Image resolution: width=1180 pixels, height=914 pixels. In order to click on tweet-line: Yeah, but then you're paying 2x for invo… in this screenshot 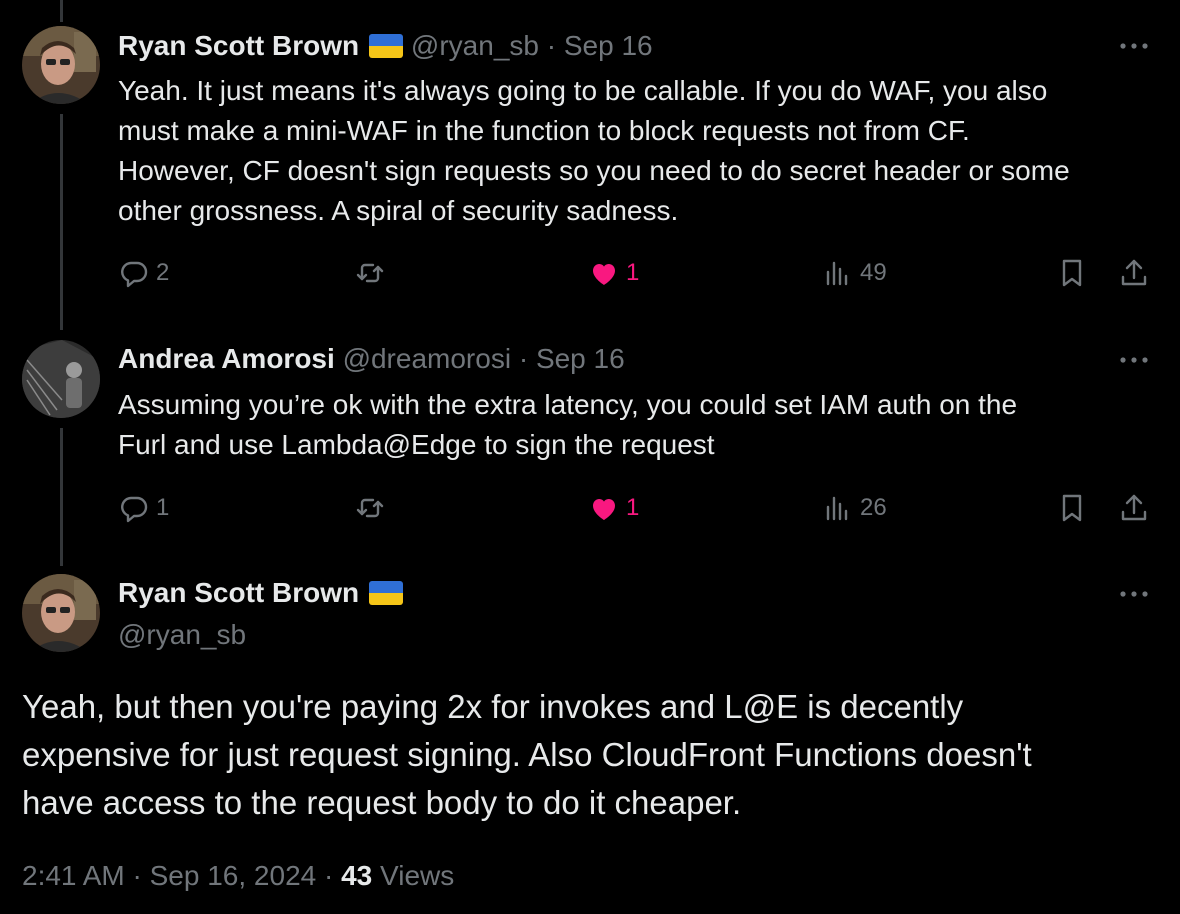, I will do `click(493, 706)`.